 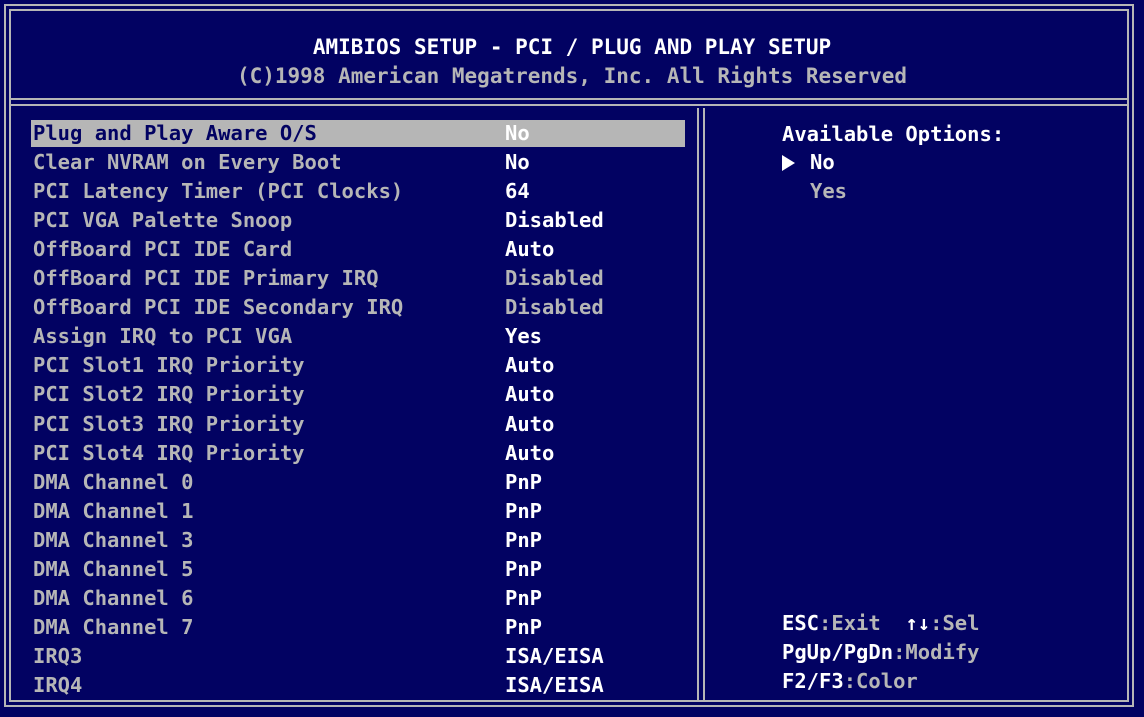 What do you see at coordinates (838, 652) in the screenshot?
I see `help-key: PgUp/PgDn` at bounding box center [838, 652].